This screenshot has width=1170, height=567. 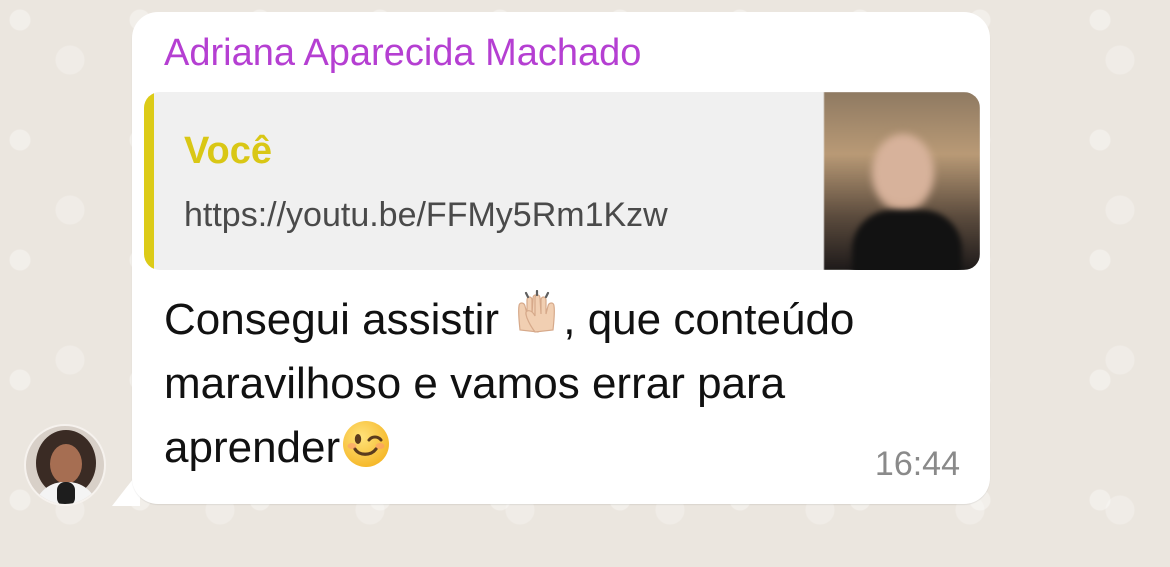 I want to click on message-text-part-1: Consegui assistir, so click(x=338, y=319).